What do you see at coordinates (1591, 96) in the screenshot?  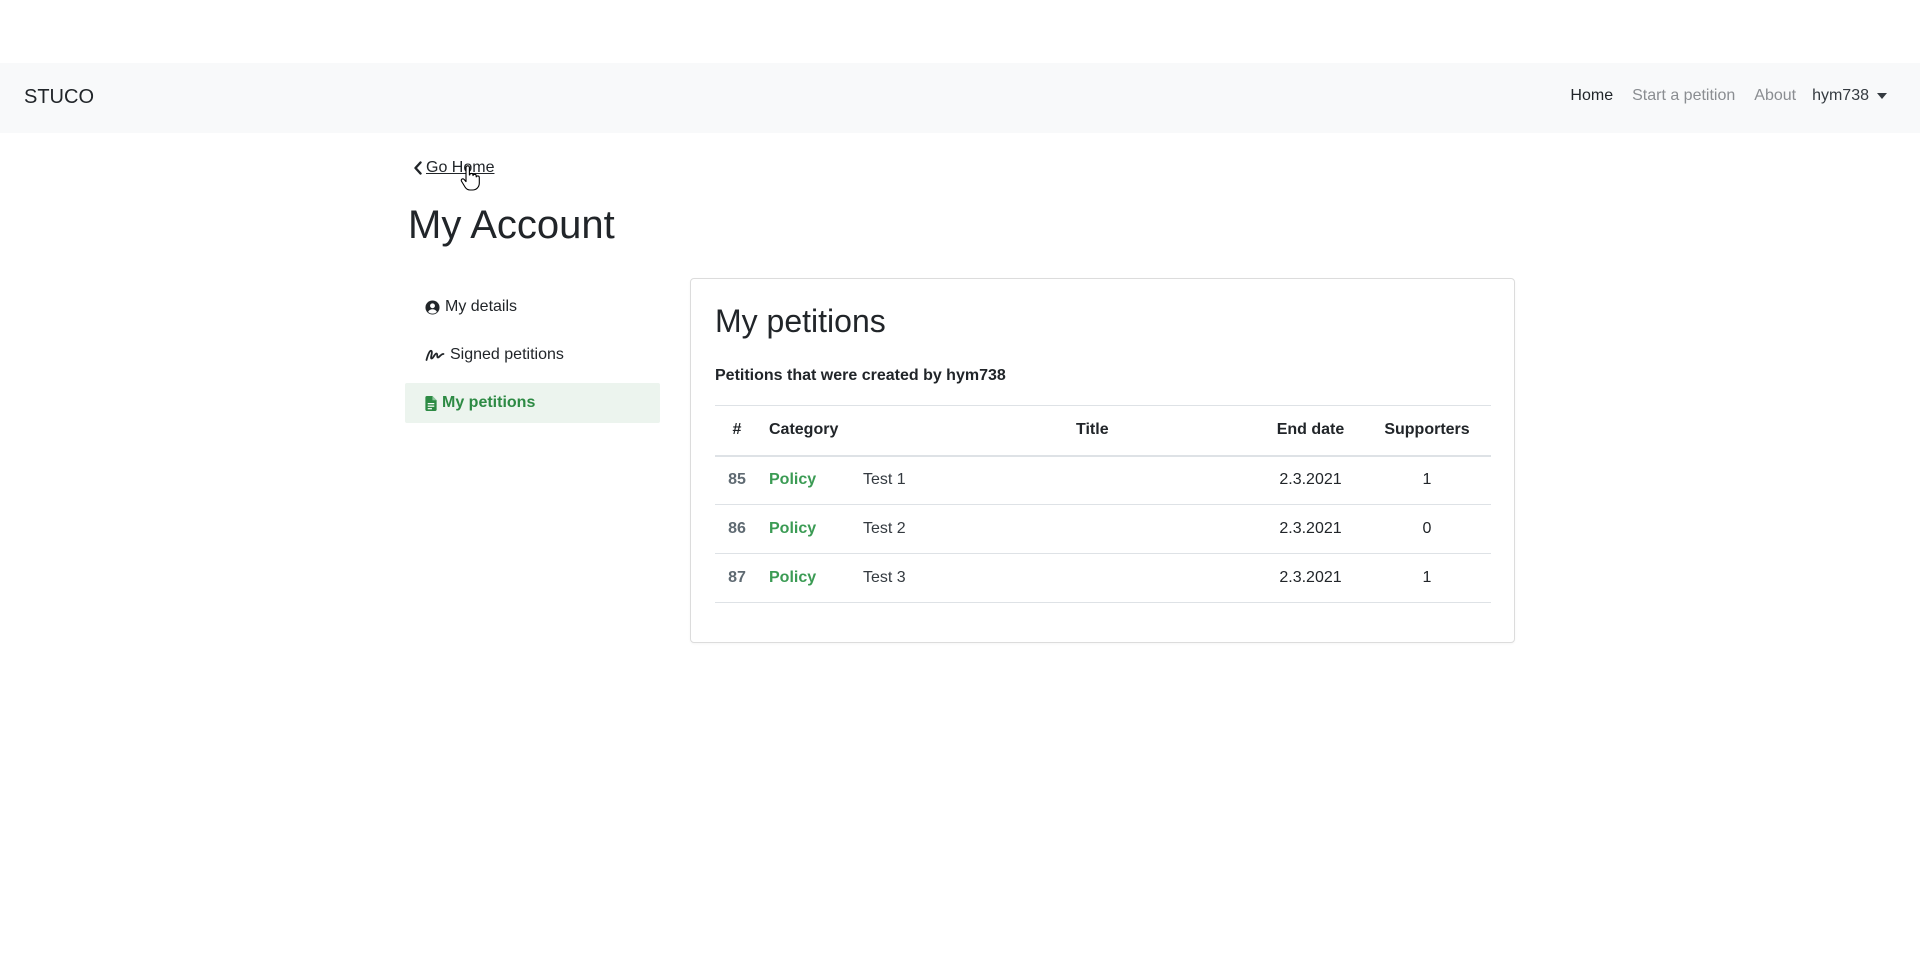 I see `nav-home-link: Home` at bounding box center [1591, 96].